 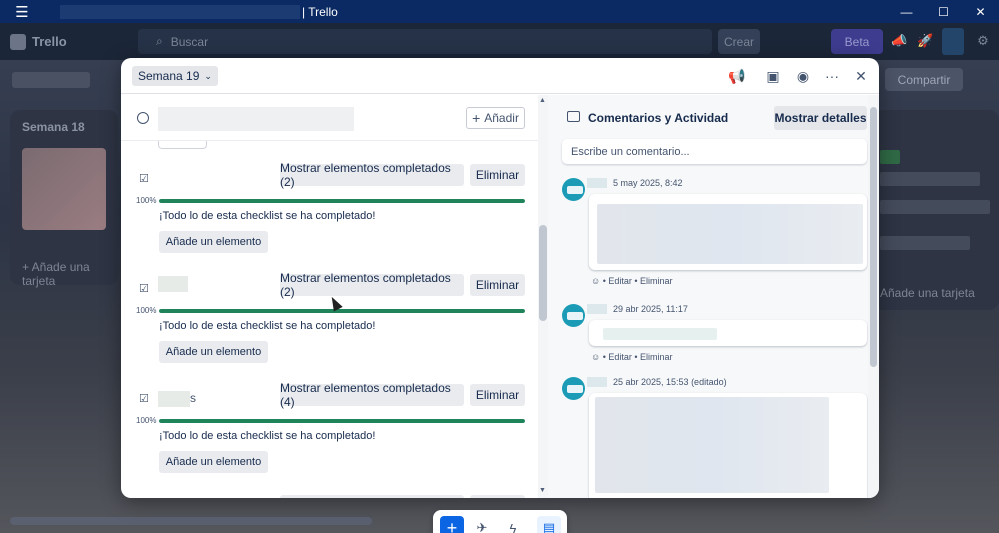 What do you see at coordinates (542, 490) in the screenshot?
I see `scroll-down-icon: ▼` at bounding box center [542, 490].